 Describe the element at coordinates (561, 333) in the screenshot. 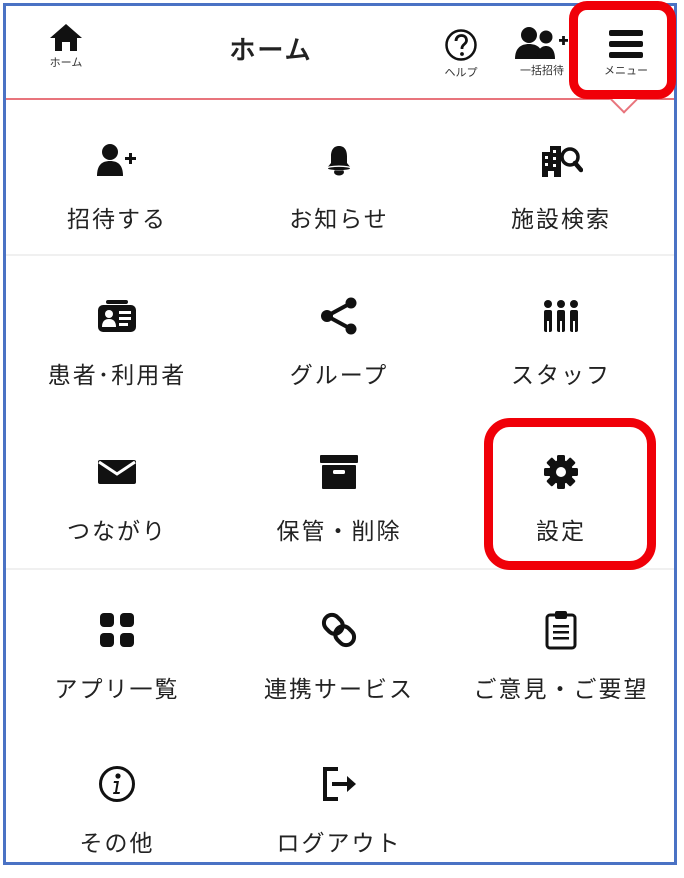

I see `menu-item-staff: スタッフ` at that location.